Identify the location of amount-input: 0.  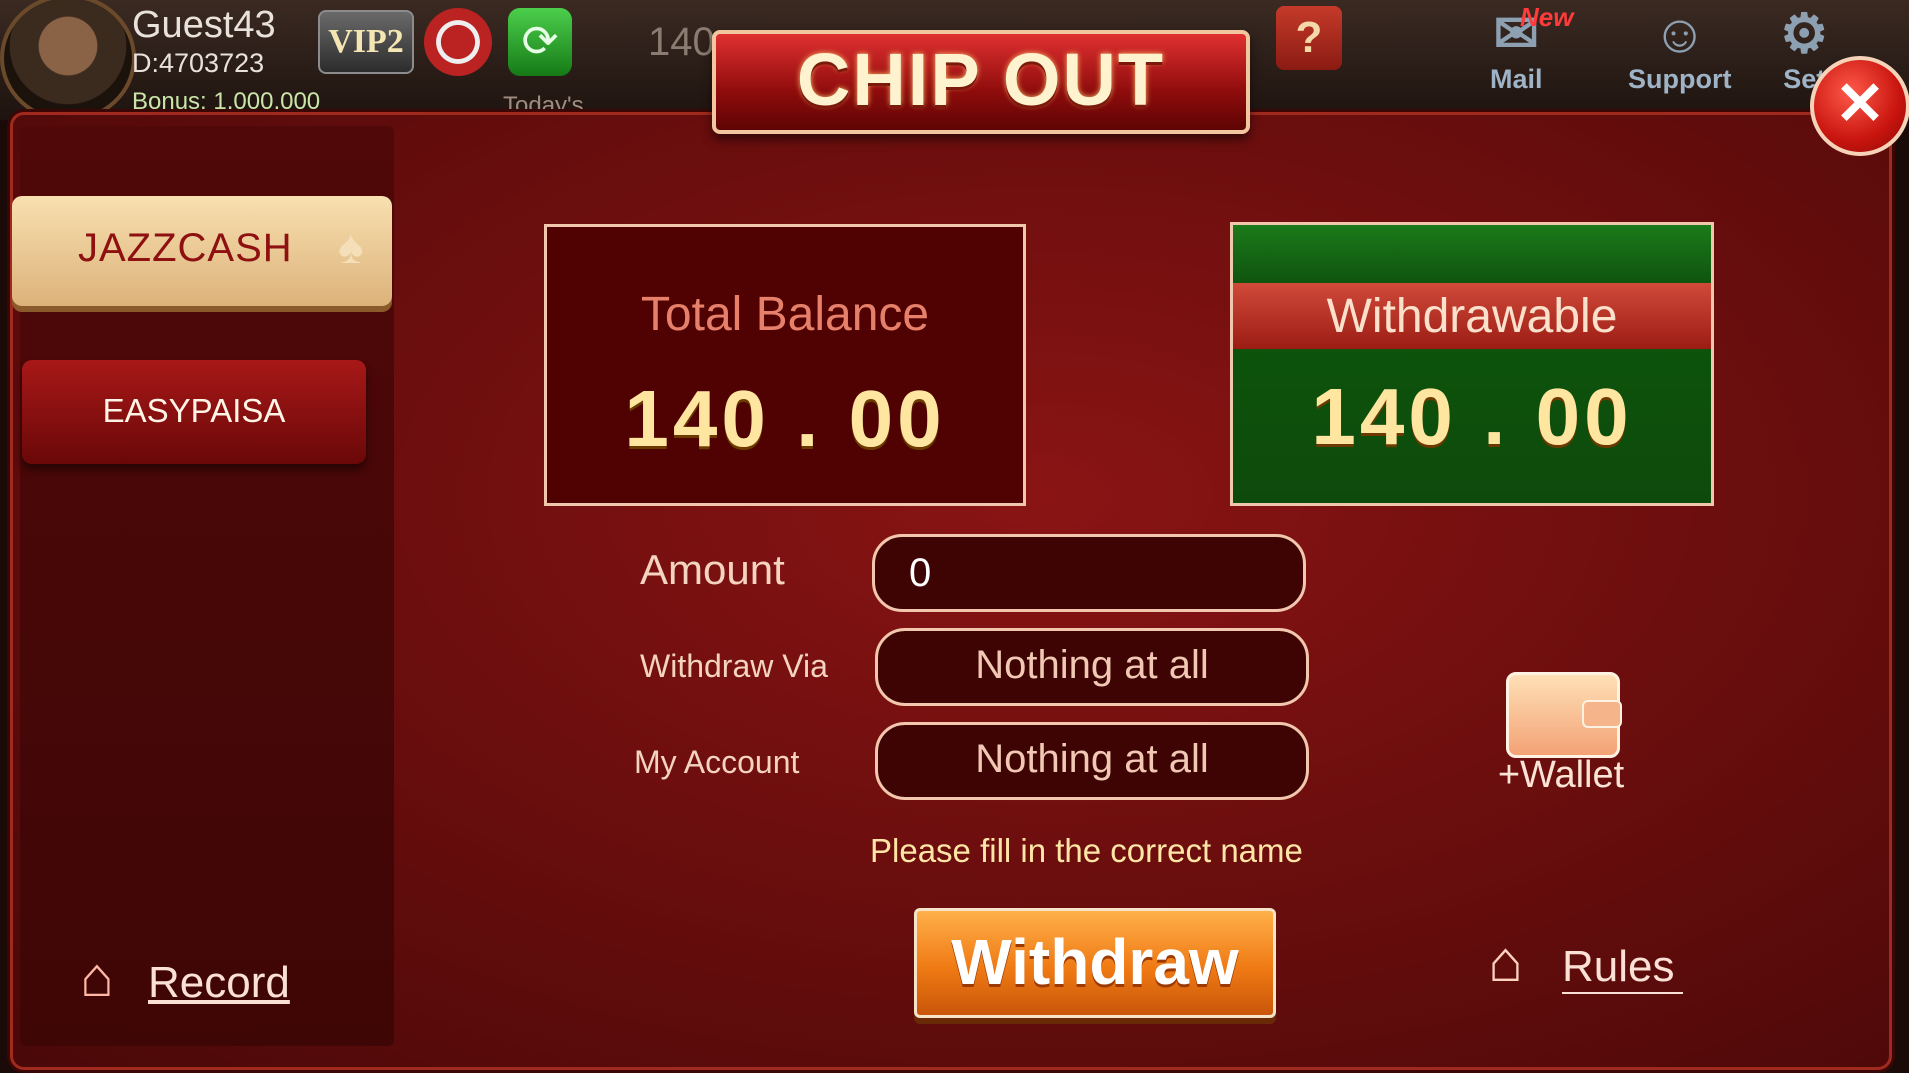
(1089, 573).